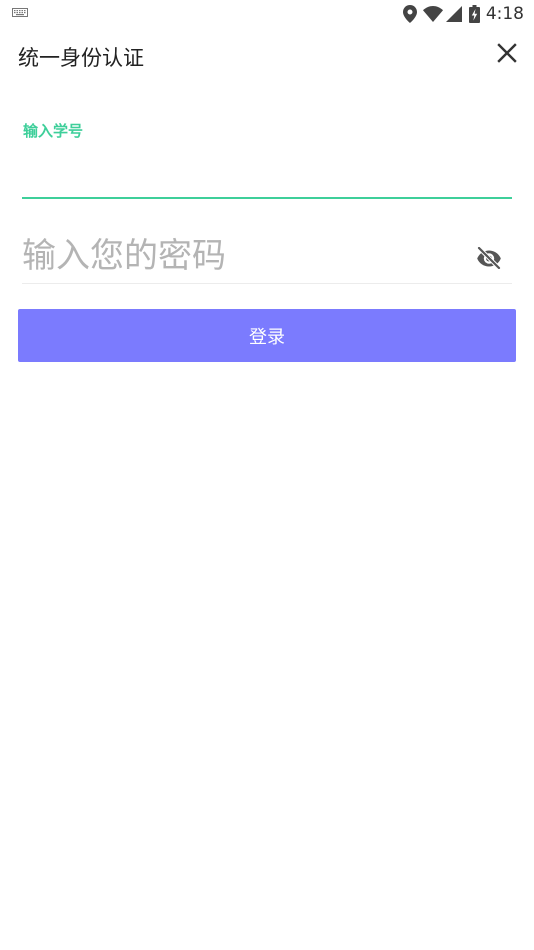  What do you see at coordinates (20, 12) in the screenshot?
I see `keyboard-icon` at bounding box center [20, 12].